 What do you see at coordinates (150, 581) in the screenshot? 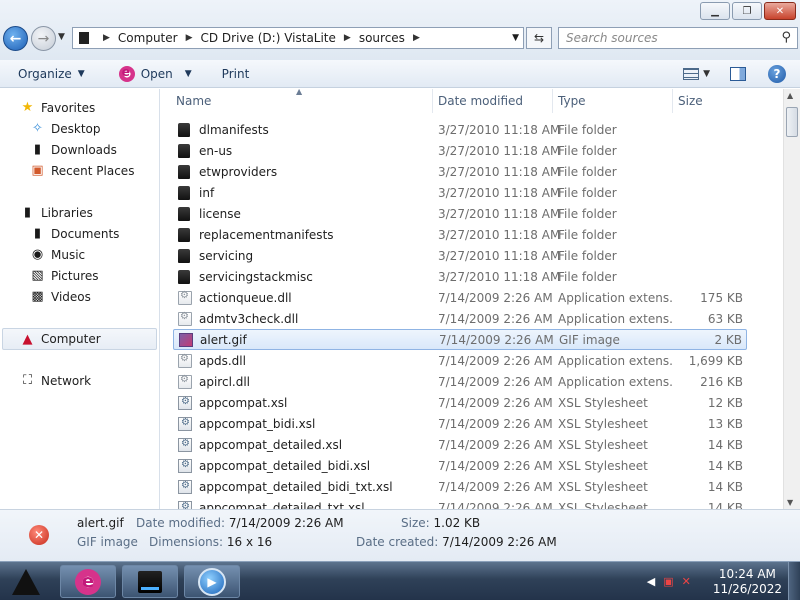
I see `taskbar-windows-explorer` at bounding box center [150, 581].